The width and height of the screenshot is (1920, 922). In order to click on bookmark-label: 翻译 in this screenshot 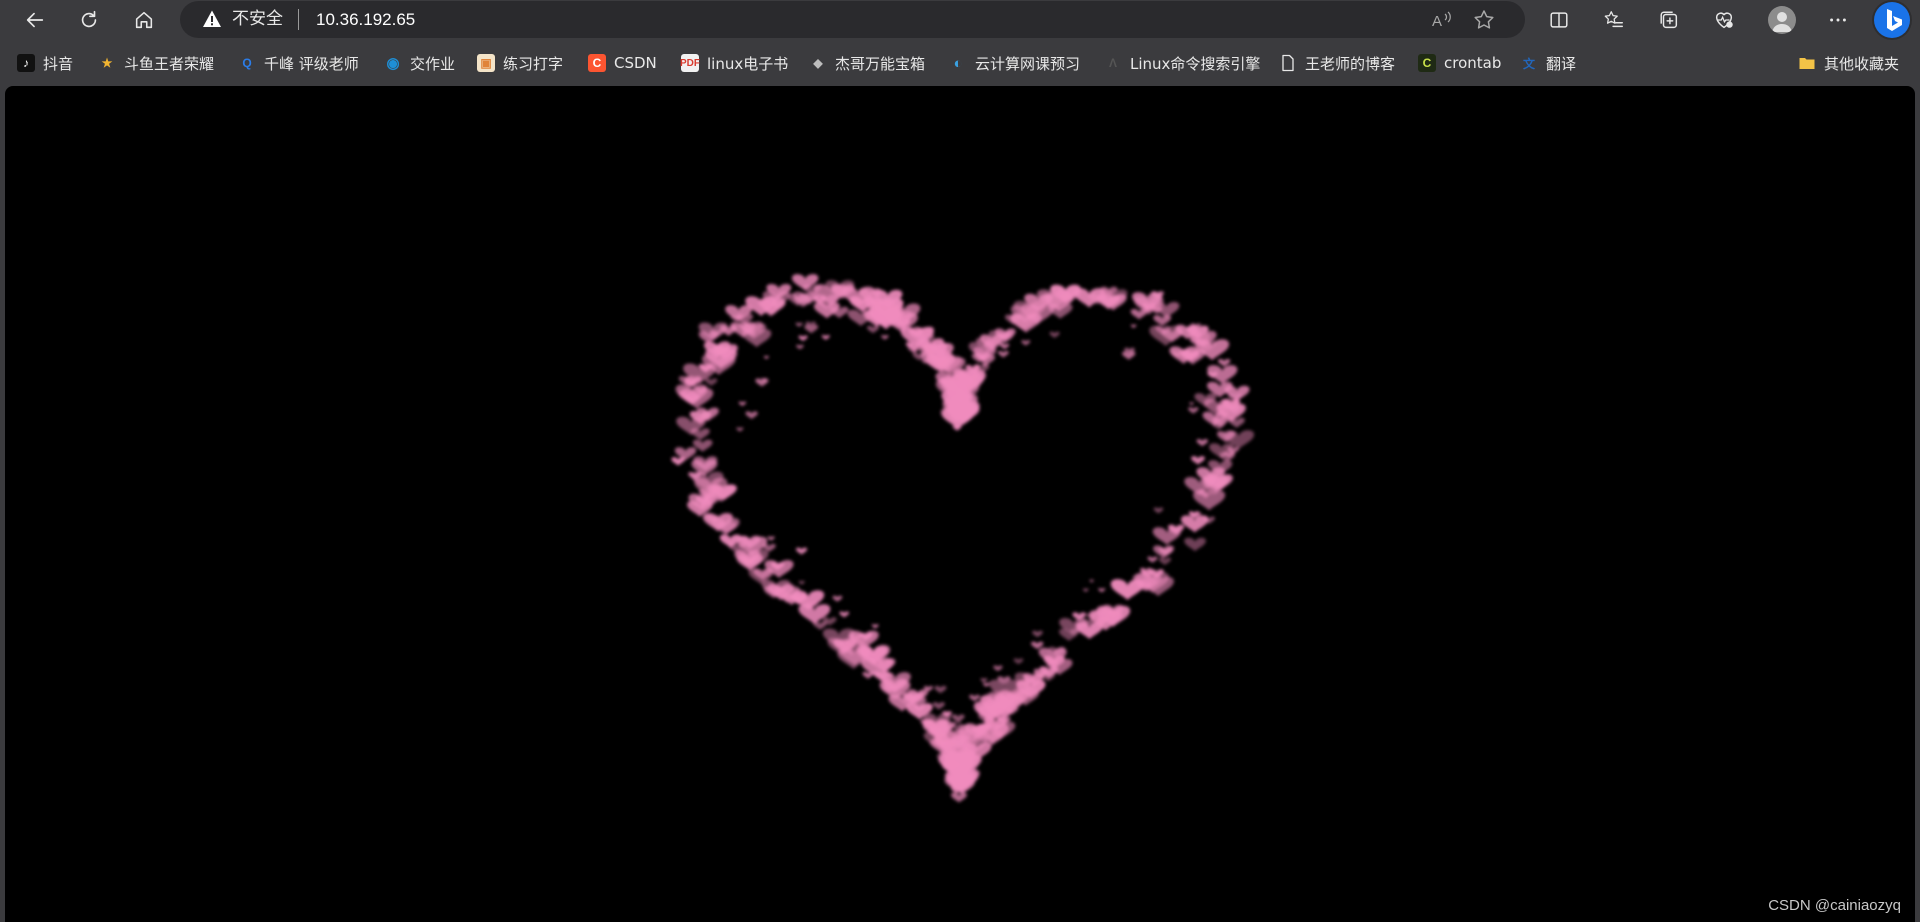, I will do `click(1561, 63)`.